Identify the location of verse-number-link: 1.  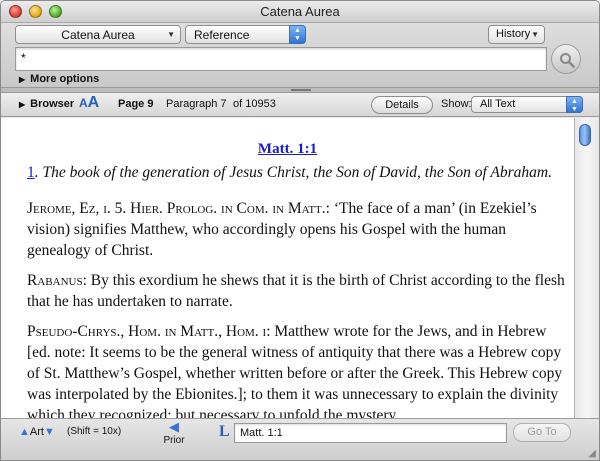
(31, 172).